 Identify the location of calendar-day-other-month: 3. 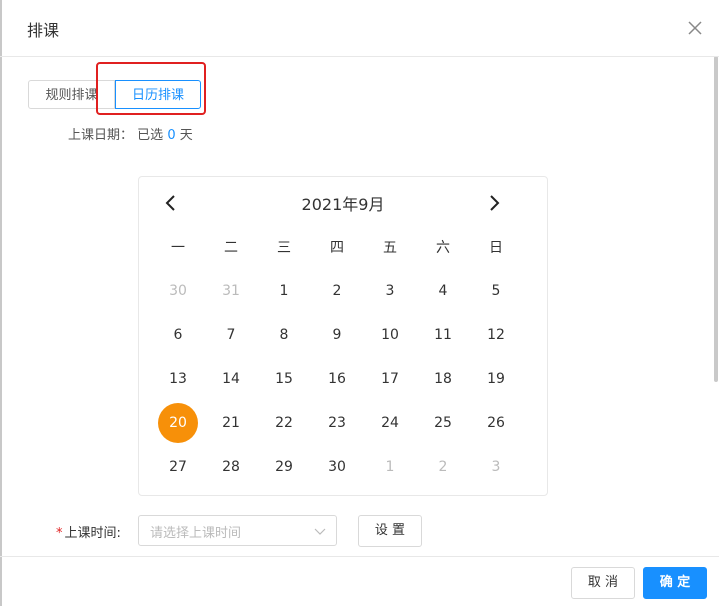
(496, 467).